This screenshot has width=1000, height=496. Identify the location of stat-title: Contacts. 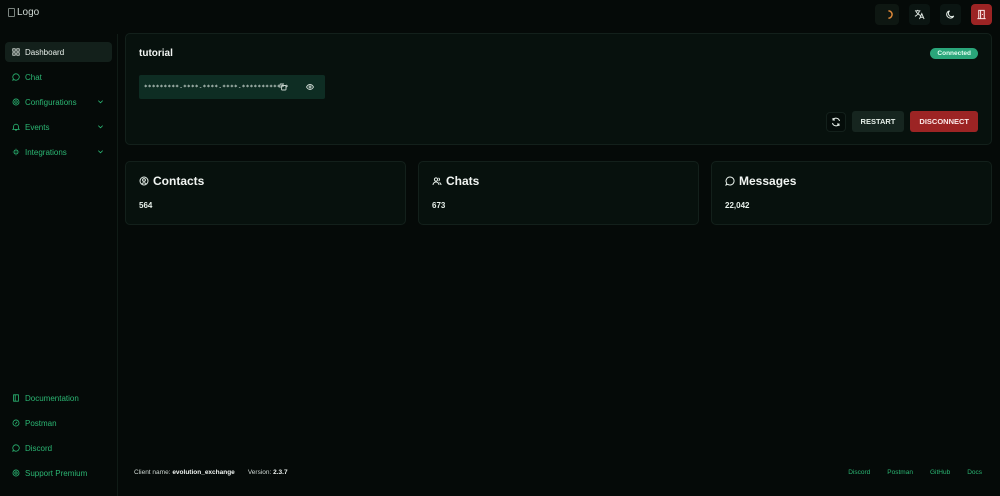
(171, 181).